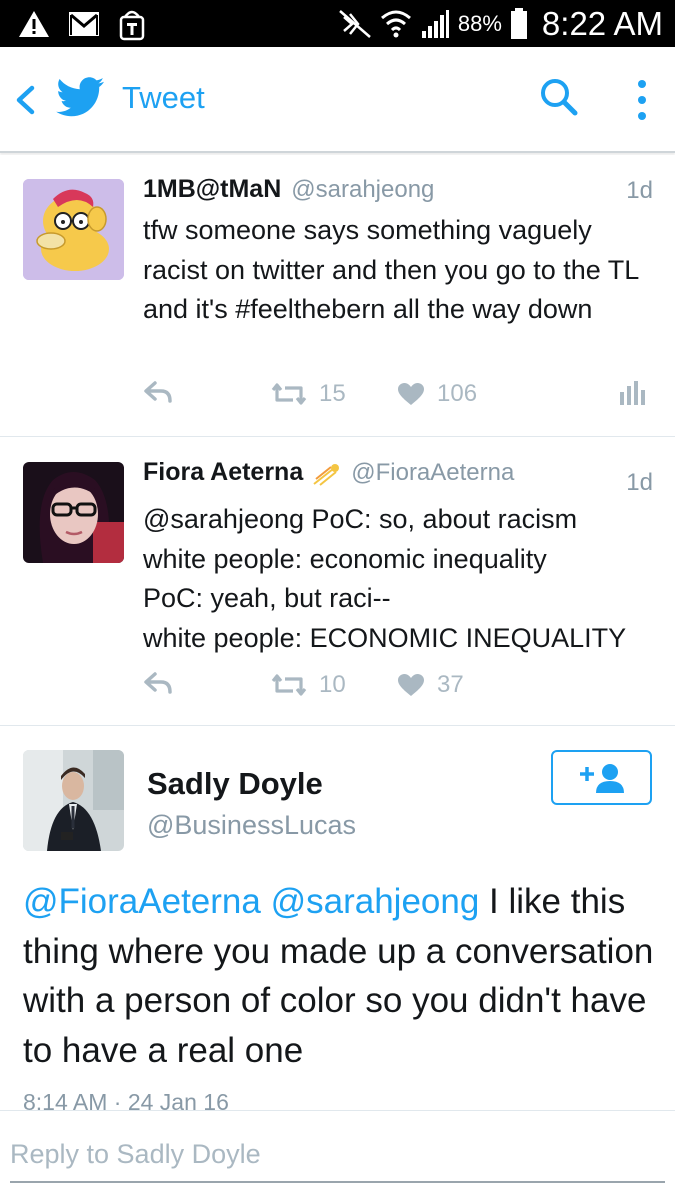 This screenshot has height=1200, width=675. What do you see at coordinates (479, 23) in the screenshot?
I see `battery-percent: 88%` at bounding box center [479, 23].